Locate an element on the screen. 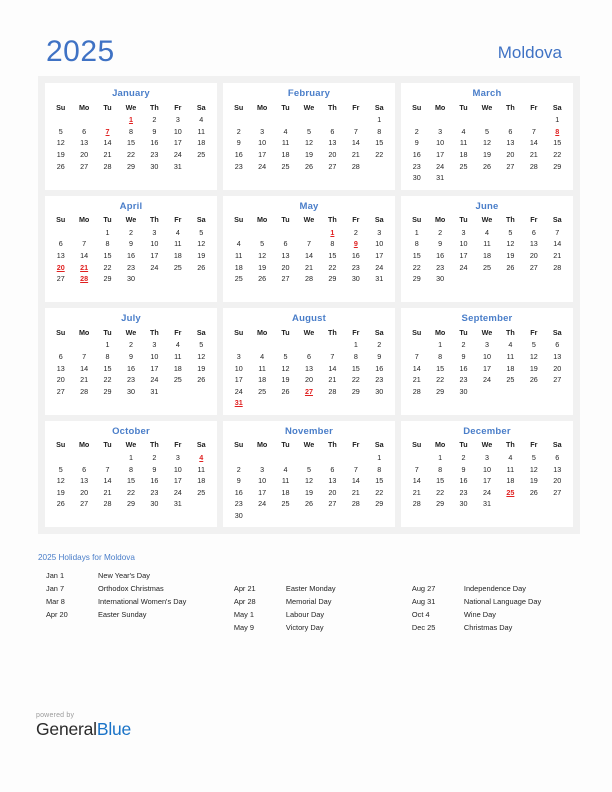  day-cell-holiday: 4 is located at coordinates (201, 458).